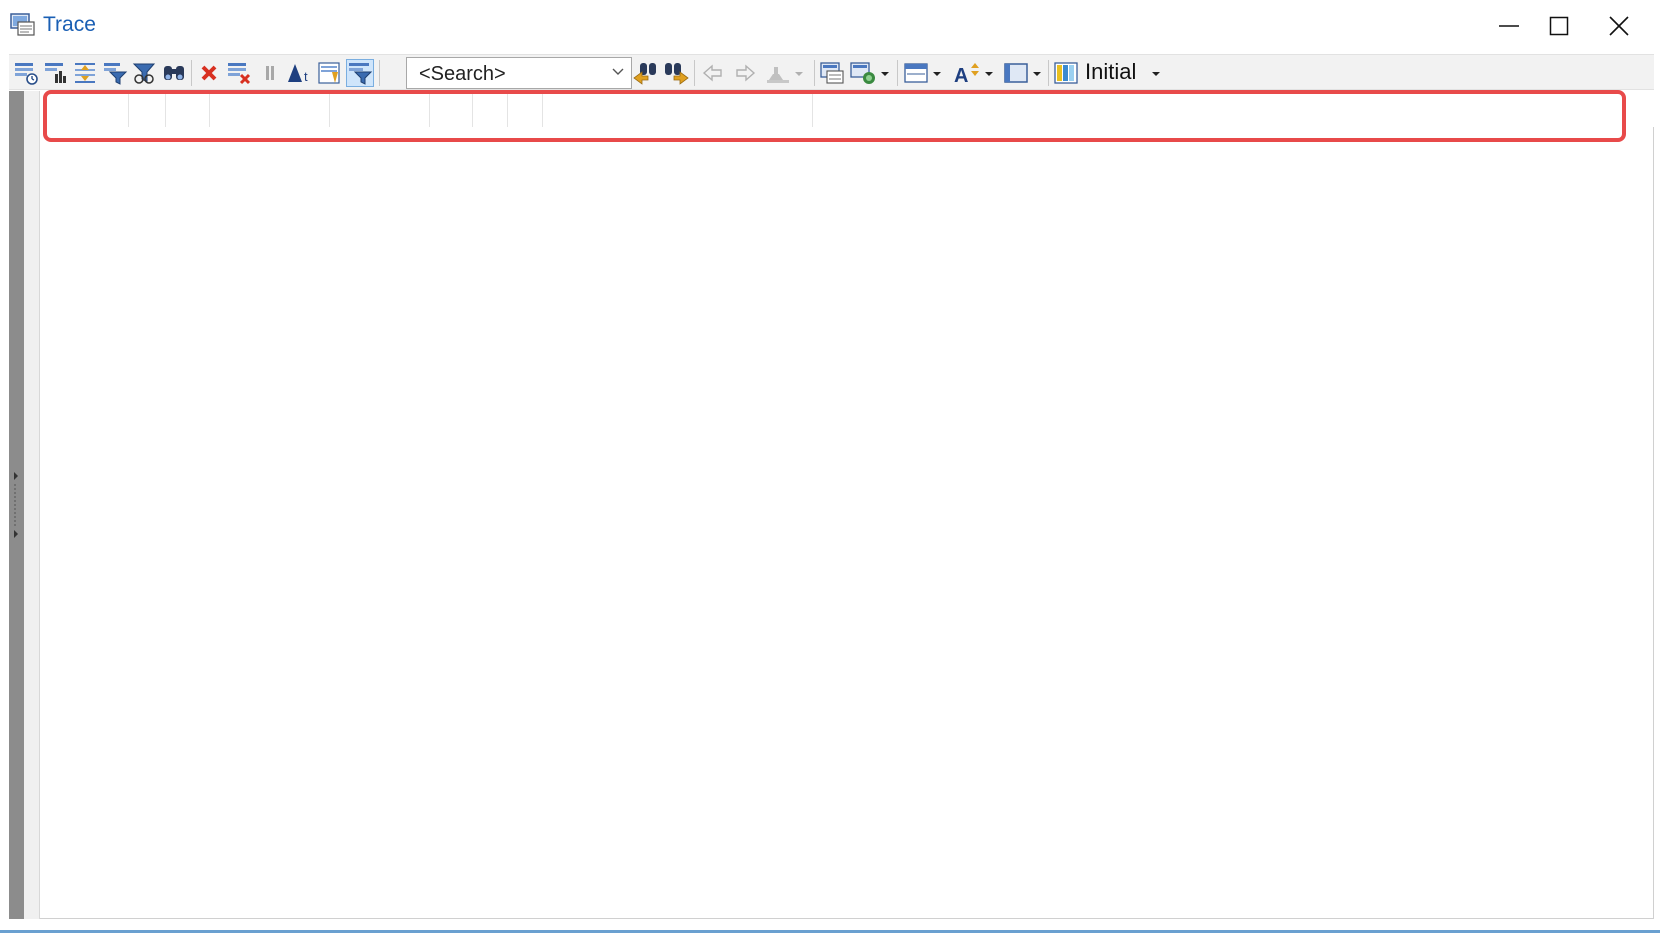  I want to click on search-combobox: <Search>, so click(519, 73).